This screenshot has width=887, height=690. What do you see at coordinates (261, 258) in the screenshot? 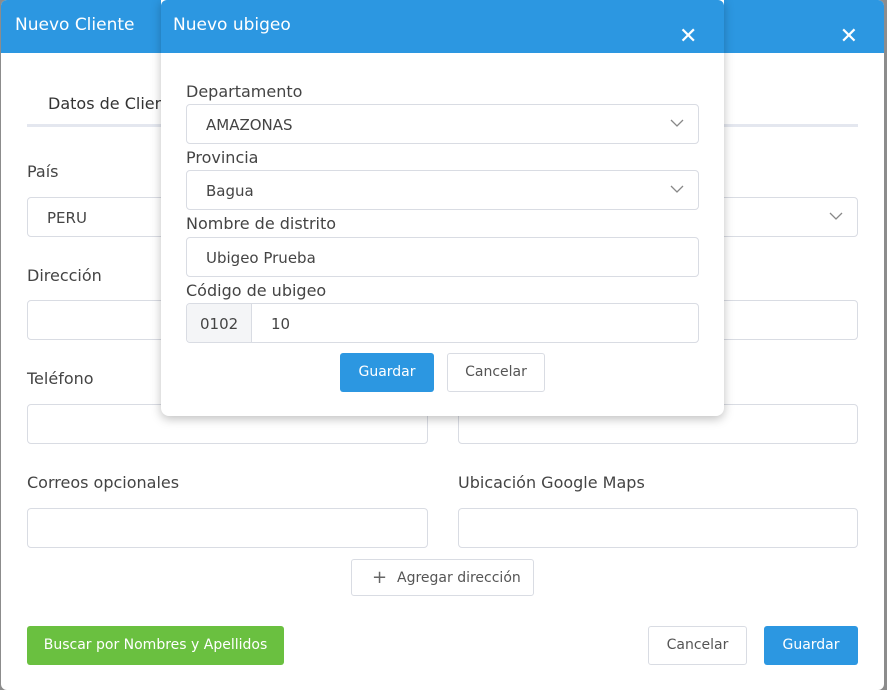
I see `distrito-value: Ubigeo Prueba` at bounding box center [261, 258].